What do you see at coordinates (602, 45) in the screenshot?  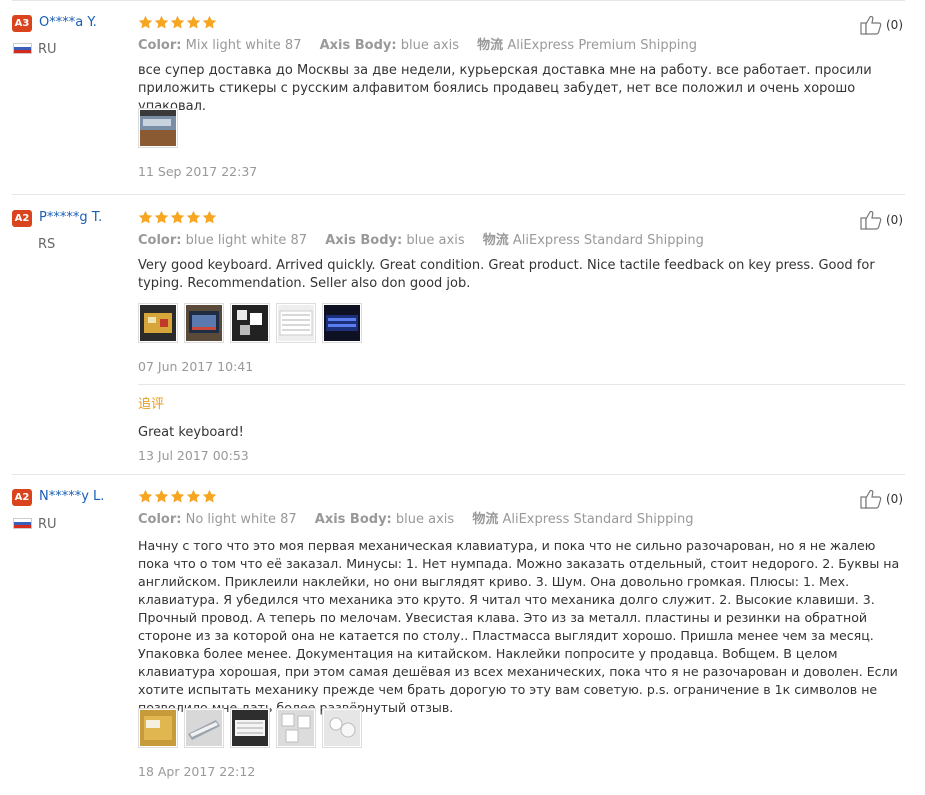 I see `shipping-value: AliExpress Premium Shipping` at bounding box center [602, 45].